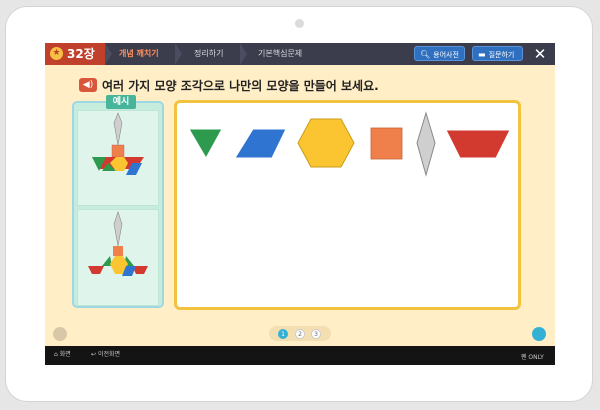  I want to click on square-shape, so click(386, 143).